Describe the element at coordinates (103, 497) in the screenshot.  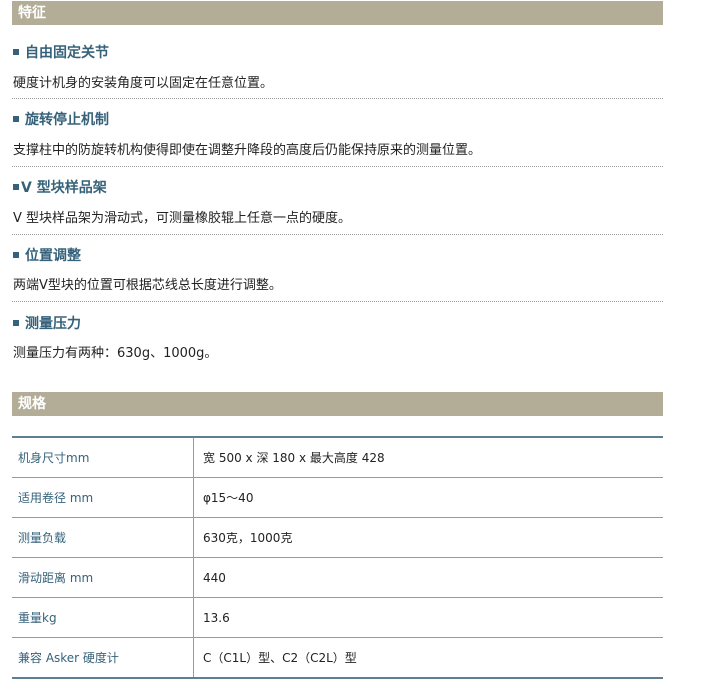
I see `spec-label: 适用卷径 mm` at that location.